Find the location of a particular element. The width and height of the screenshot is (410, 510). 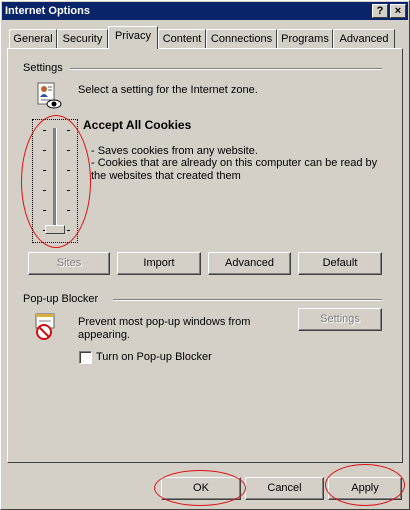

privacy-eye-icon is located at coordinates (49, 97).